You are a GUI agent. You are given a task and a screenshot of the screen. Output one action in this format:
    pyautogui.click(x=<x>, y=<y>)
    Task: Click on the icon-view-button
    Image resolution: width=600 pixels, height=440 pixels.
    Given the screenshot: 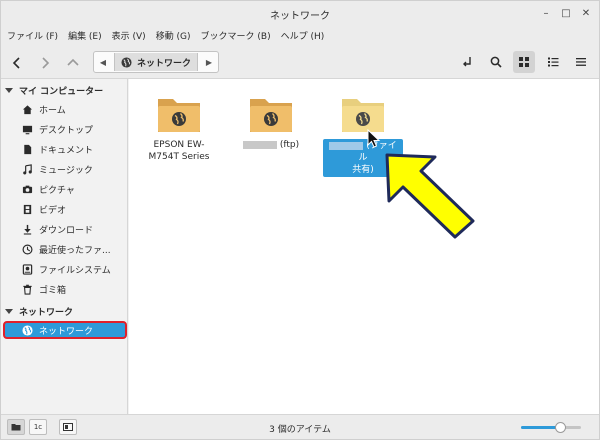 What is the action you would take?
    pyautogui.click(x=524, y=62)
    